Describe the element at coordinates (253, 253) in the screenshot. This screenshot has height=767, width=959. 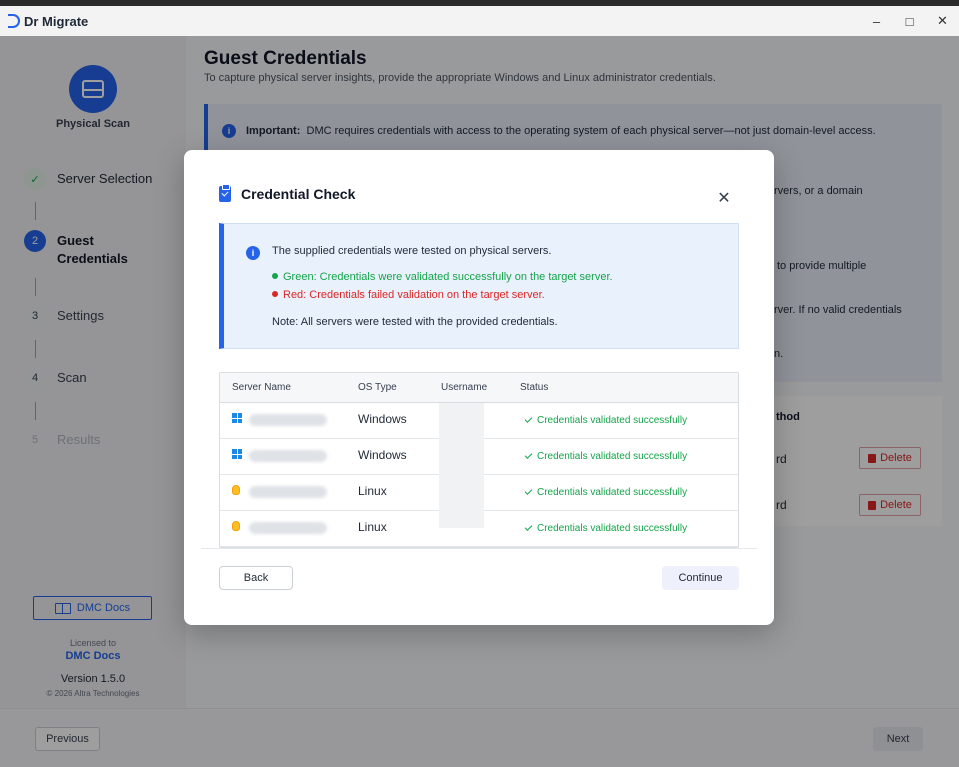
I see `info-icon: i` at that location.